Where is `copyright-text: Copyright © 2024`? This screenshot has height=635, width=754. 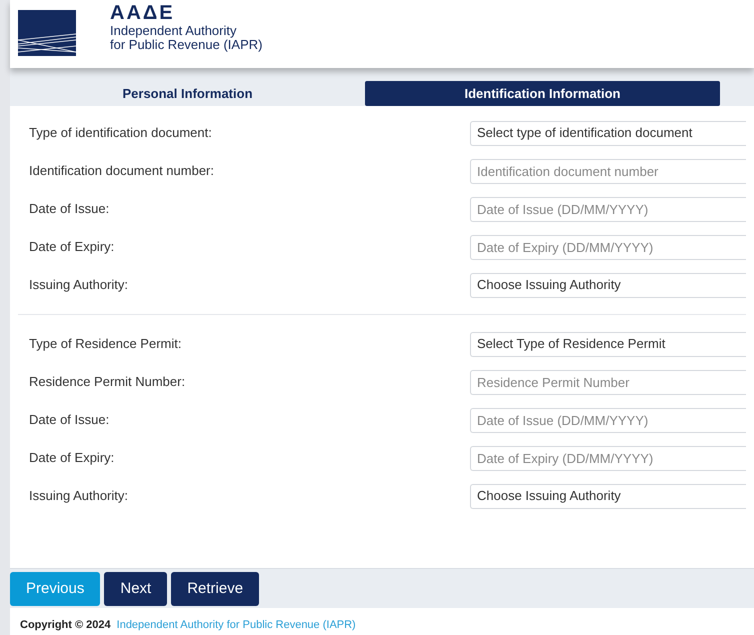
copyright-text: Copyright © 2024 is located at coordinates (65, 625).